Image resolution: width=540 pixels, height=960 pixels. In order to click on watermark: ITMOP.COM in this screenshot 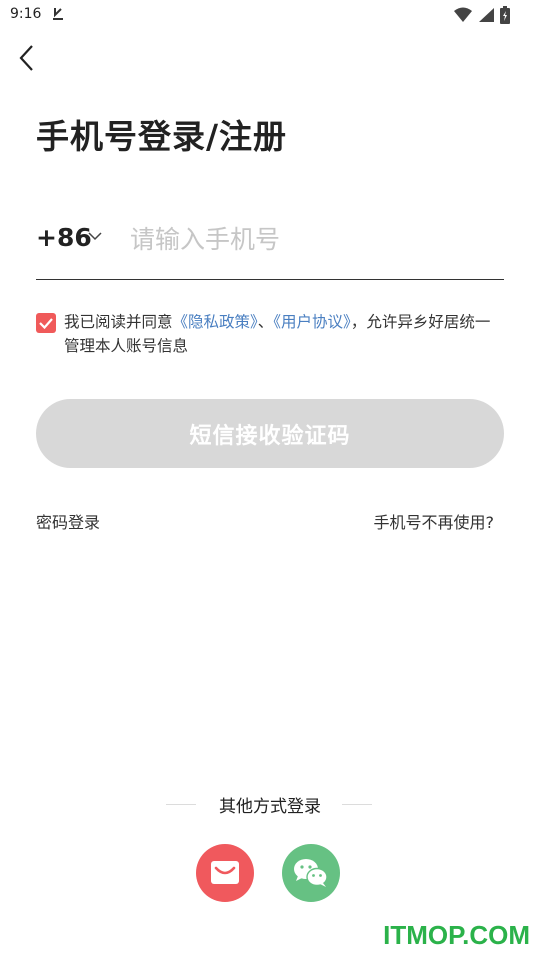, I will do `click(456, 935)`.